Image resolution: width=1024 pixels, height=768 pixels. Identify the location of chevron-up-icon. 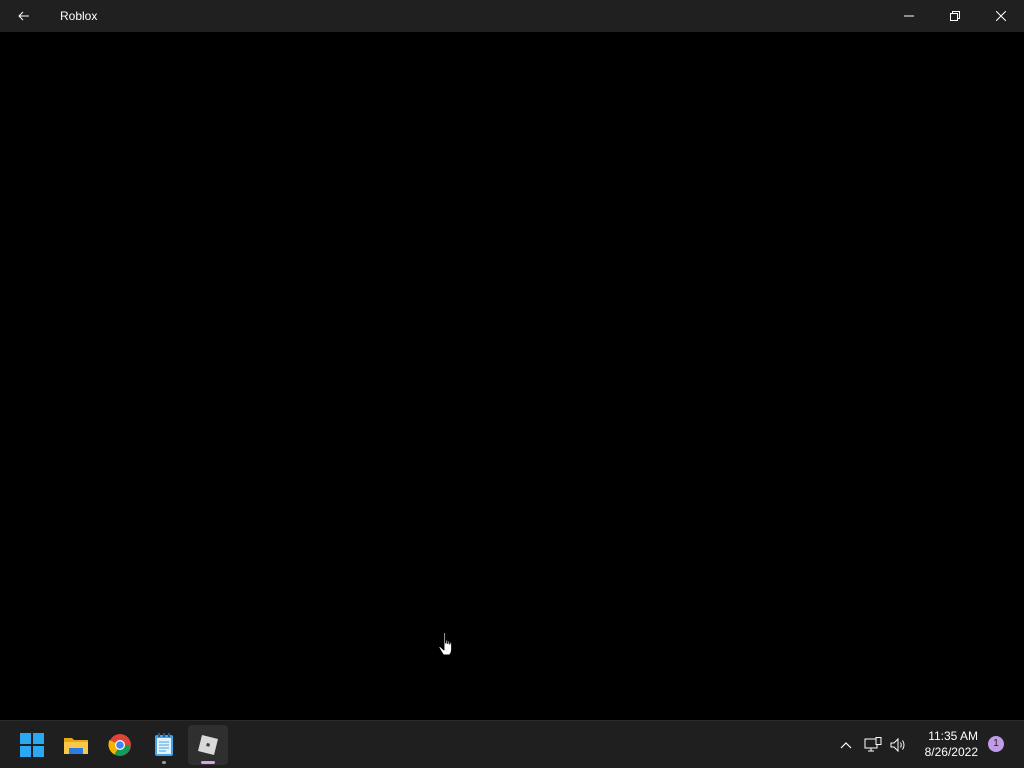
(846, 745).